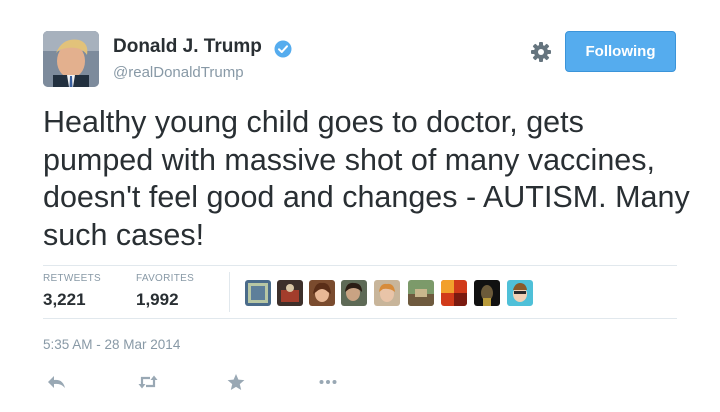 This screenshot has height=412, width=720. What do you see at coordinates (178, 72) in the screenshot?
I see `user-handle: @realDonaldTrump` at bounding box center [178, 72].